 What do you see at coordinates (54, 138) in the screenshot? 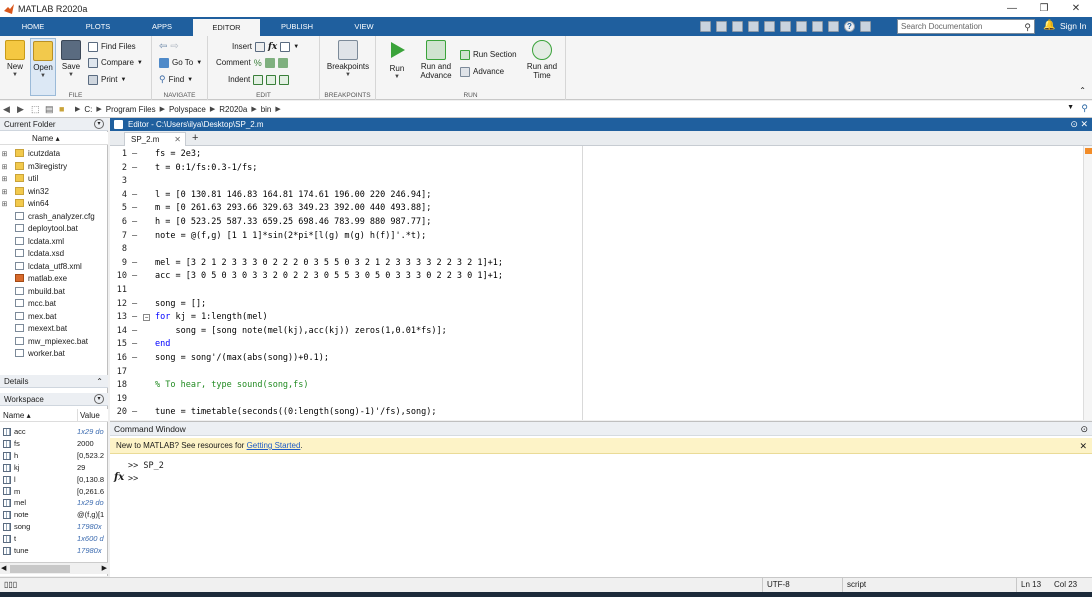
I see `folder-column-header: Name ▴` at bounding box center [54, 138].